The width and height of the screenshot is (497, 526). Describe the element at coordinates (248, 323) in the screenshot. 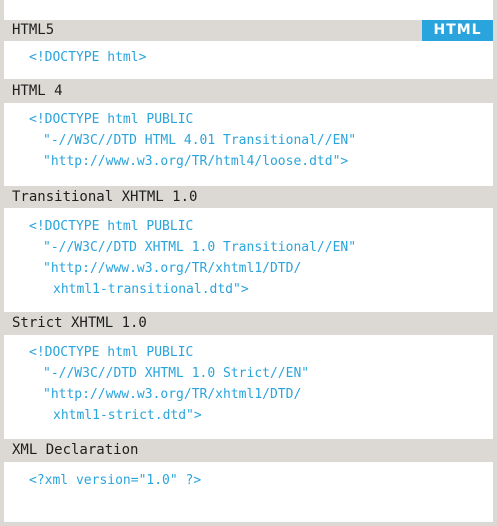

I see `section-header-strict-xhtml: Strict XHTML 1.0` at that location.